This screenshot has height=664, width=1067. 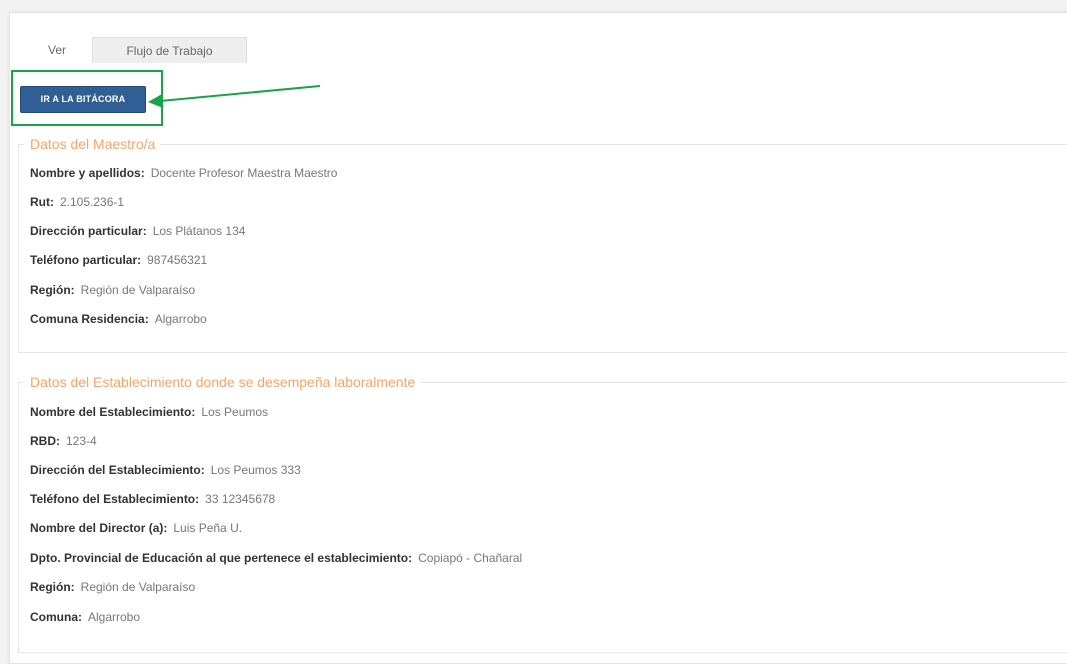 What do you see at coordinates (113, 412) in the screenshot?
I see `field-label: Nombre del Establecimiento:` at bounding box center [113, 412].